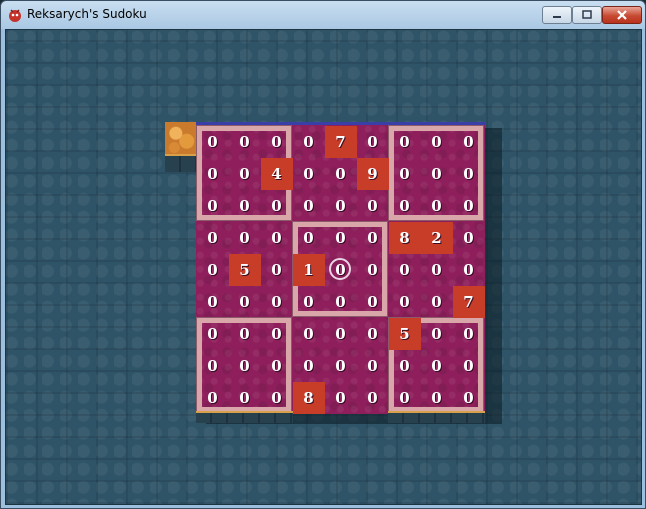 This screenshot has width=646, height=509. I want to click on window-title: Reksarych's Sudoku, so click(87, 14).